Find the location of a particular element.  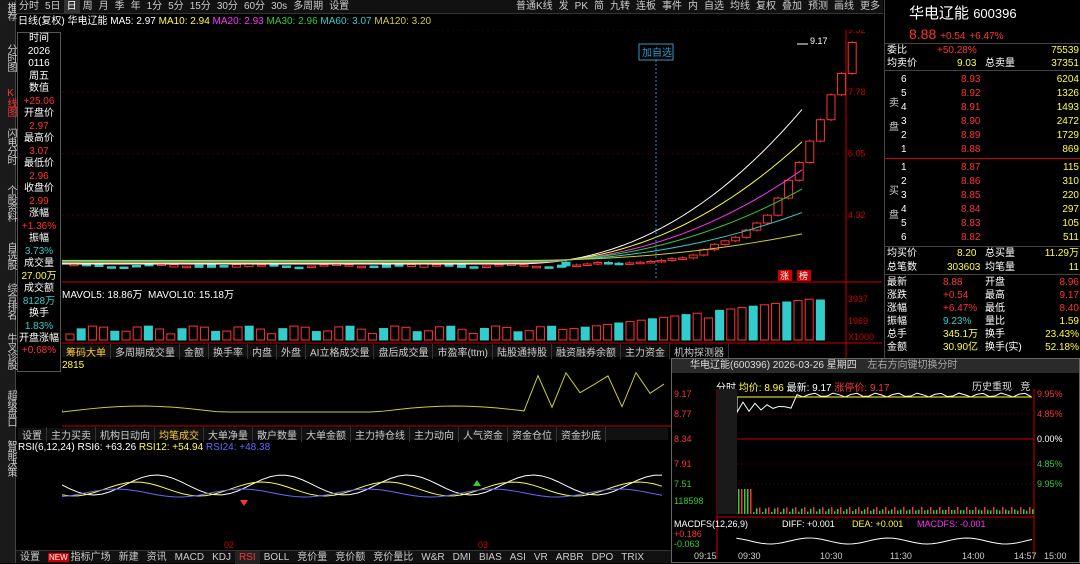

tab-3: 均笔成交 is located at coordinates (179, 434).